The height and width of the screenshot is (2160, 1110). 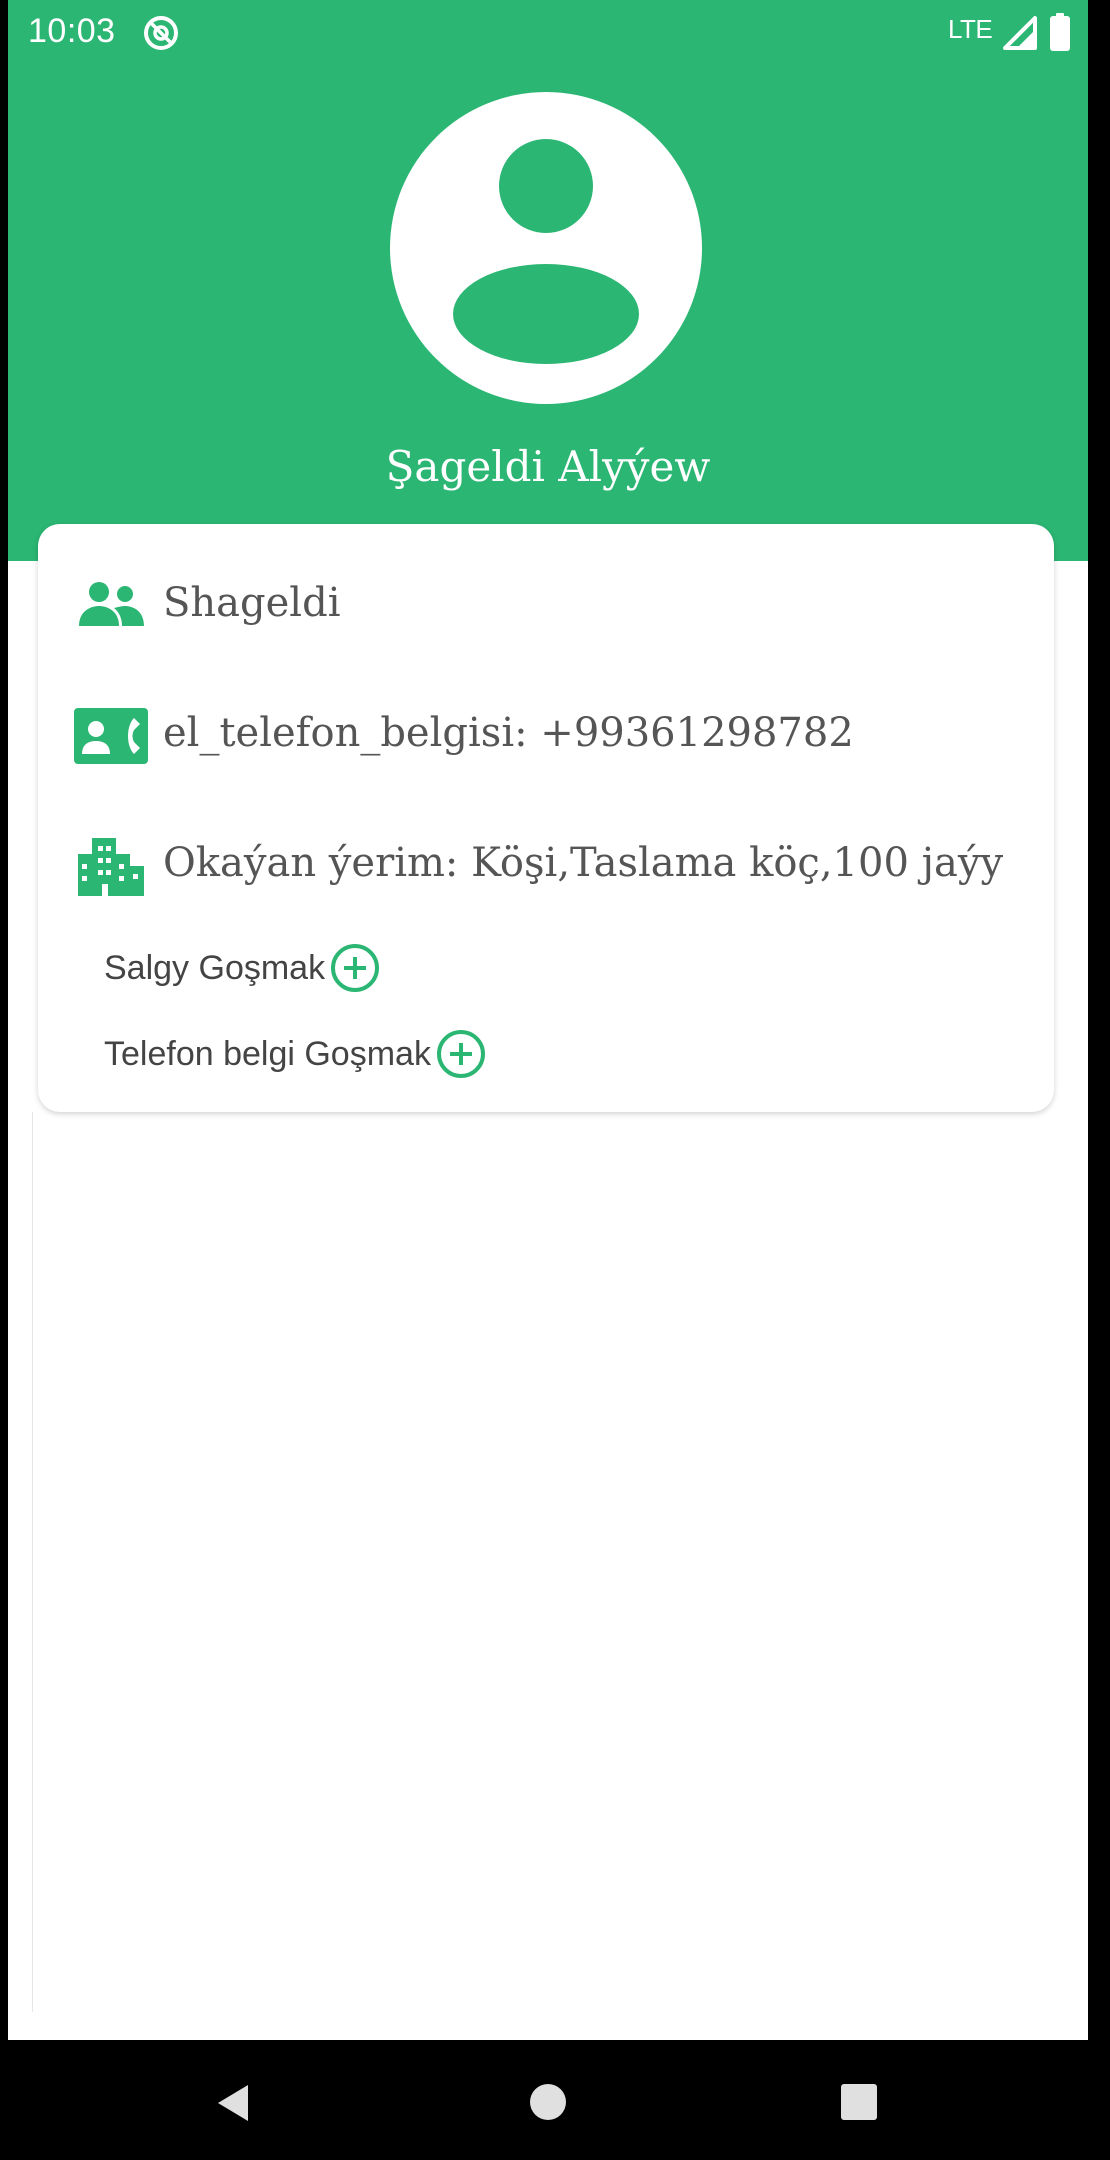 I want to click on info-row-name: Shageldi, so click(x=546, y=606).